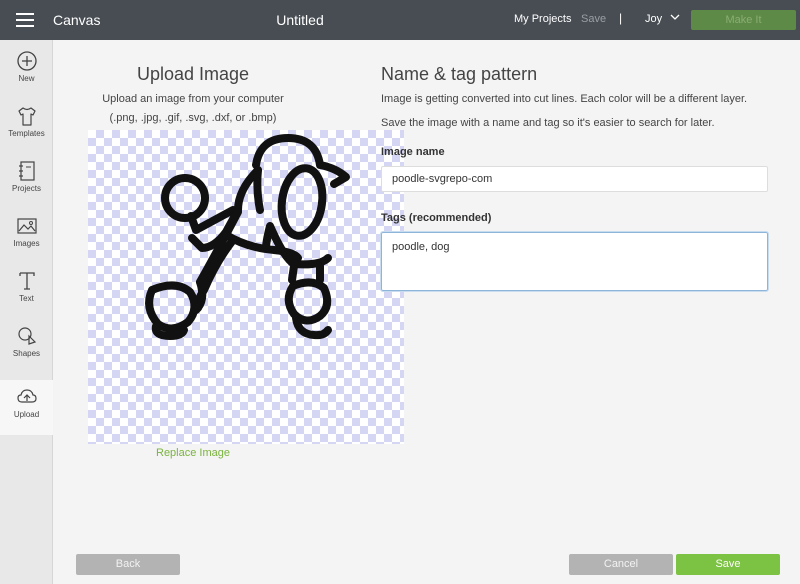  I want to click on upload-title: Upload Image, so click(193, 74).